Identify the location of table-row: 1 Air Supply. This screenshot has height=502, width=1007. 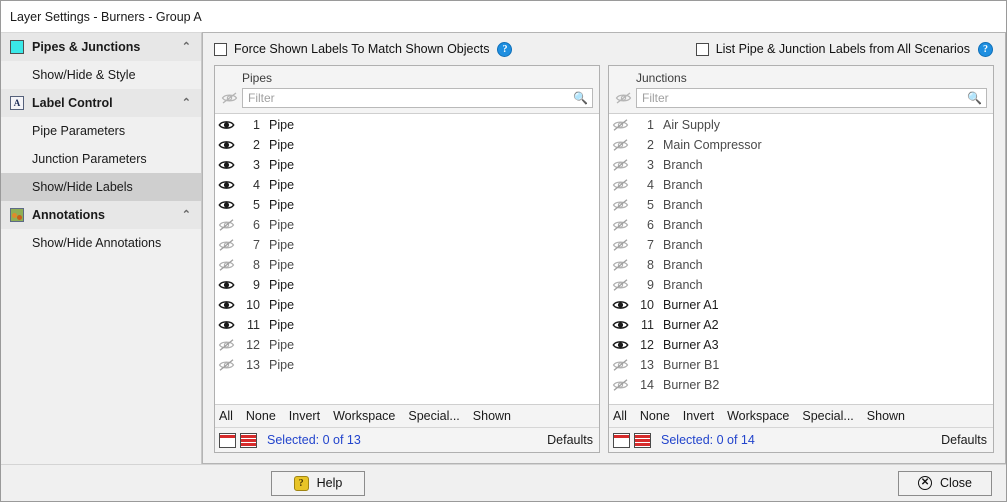
(801, 125).